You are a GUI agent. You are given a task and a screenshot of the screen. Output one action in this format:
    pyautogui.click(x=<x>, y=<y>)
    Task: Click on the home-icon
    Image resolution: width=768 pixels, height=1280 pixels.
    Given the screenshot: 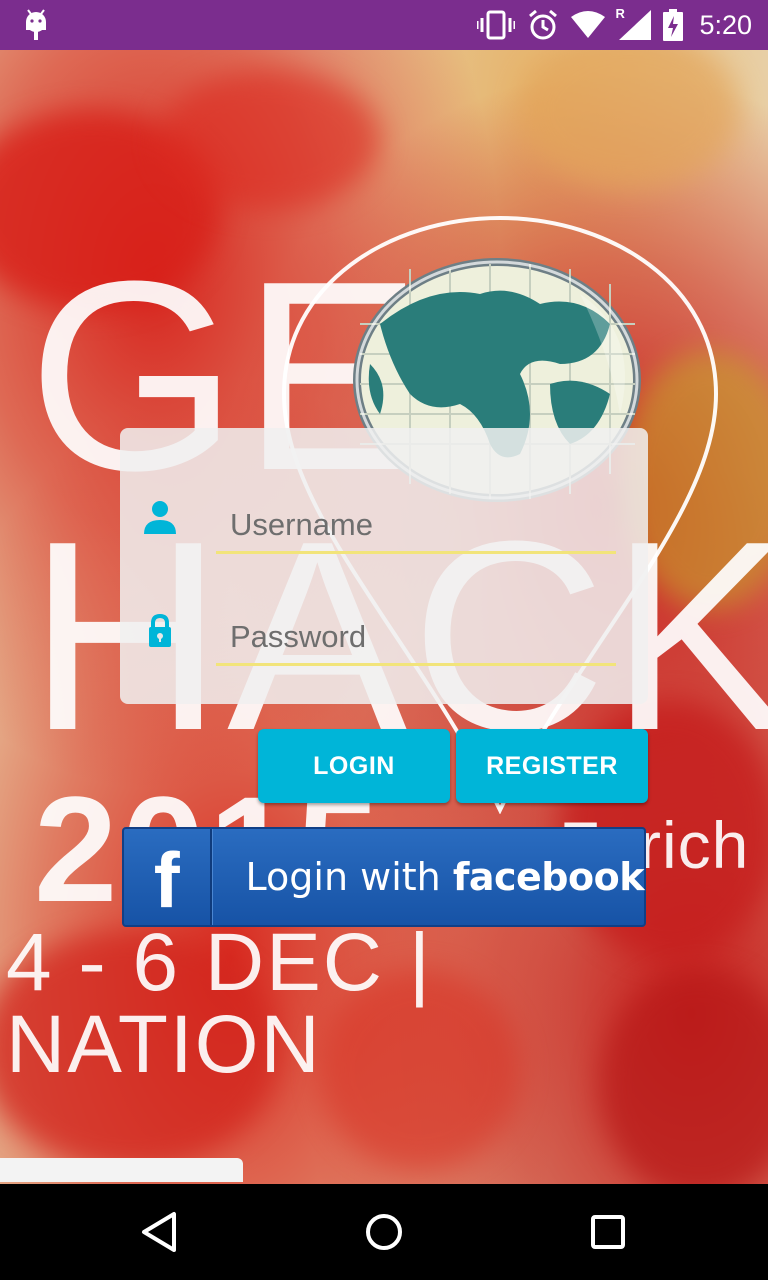 What is the action you would take?
    pyautogui.click(x=384, y=1232)
    